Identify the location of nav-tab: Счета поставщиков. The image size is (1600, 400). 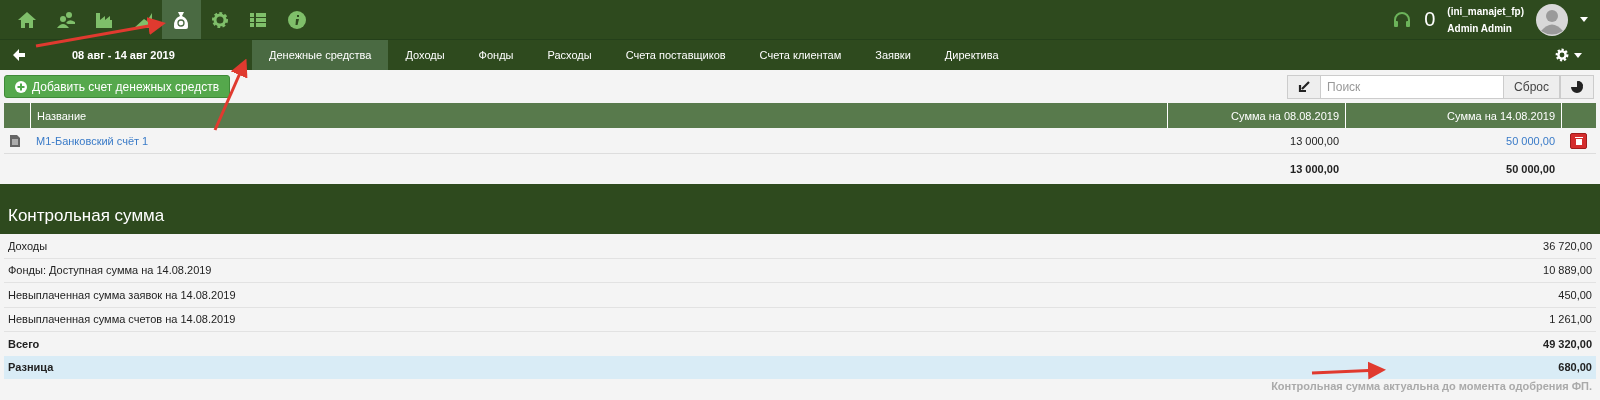
(675, 55).